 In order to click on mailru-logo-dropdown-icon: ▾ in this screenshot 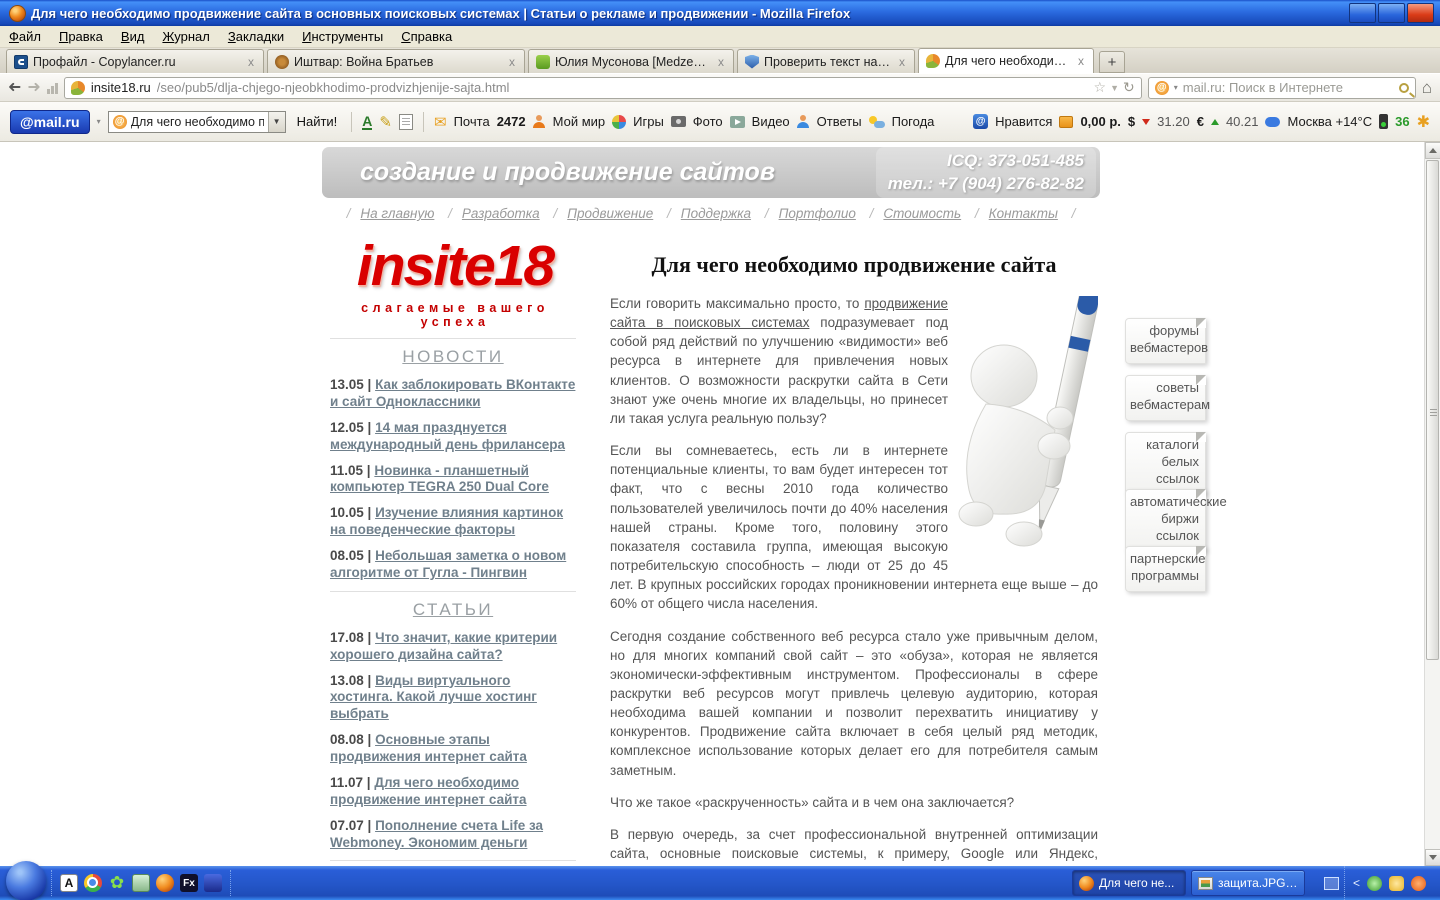, I will do `click(99, 121)`.